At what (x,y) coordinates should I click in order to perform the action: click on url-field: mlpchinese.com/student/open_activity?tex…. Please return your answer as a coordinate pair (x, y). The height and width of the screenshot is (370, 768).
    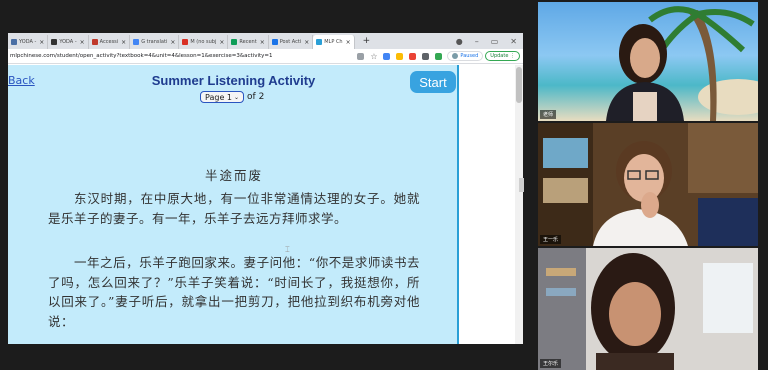
    Looking at the image, I should click on (181, 56).